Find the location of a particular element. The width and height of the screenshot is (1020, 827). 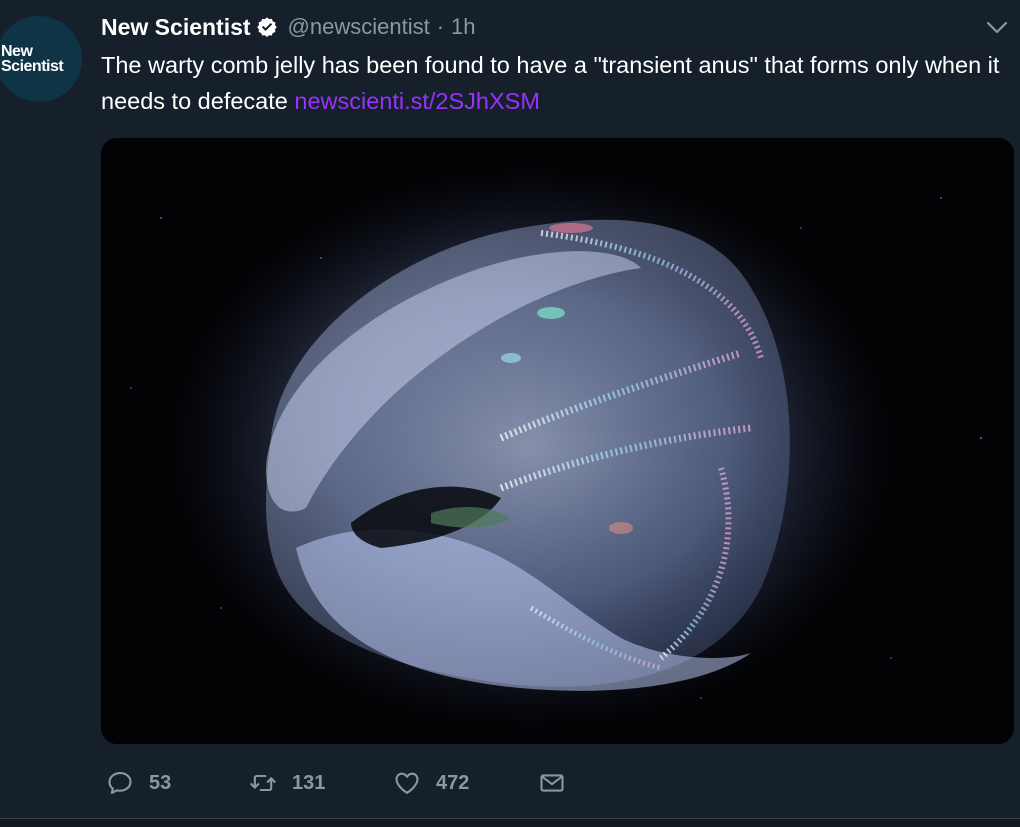

retweet-count: 131 is located at coordinates (309, 782).